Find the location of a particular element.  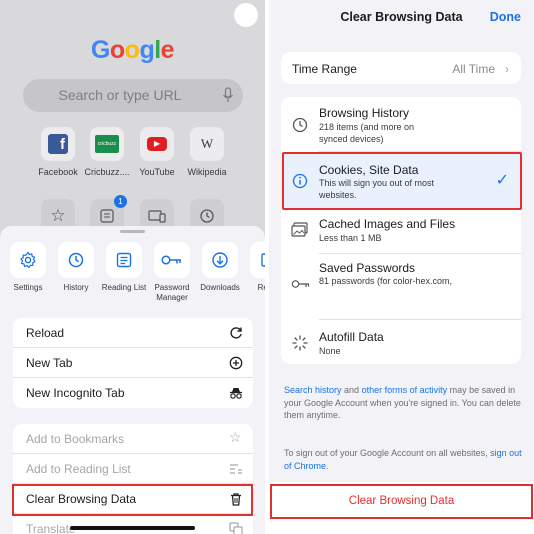

menu-group-navigation: Reload New Tab New Incognito Tab is located at coordinates (133, 363).